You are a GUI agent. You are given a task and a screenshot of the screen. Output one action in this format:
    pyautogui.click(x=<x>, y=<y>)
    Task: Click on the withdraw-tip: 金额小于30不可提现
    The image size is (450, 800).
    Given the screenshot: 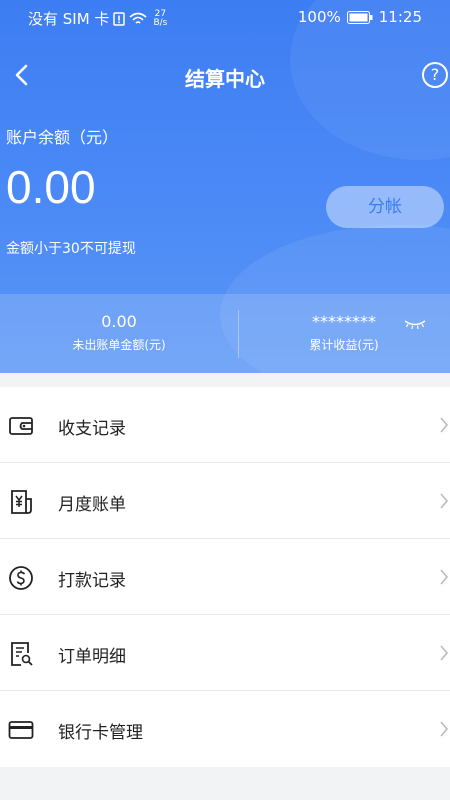 What is the action you would take?
    pyautogui.click(x=71, y=249)
    